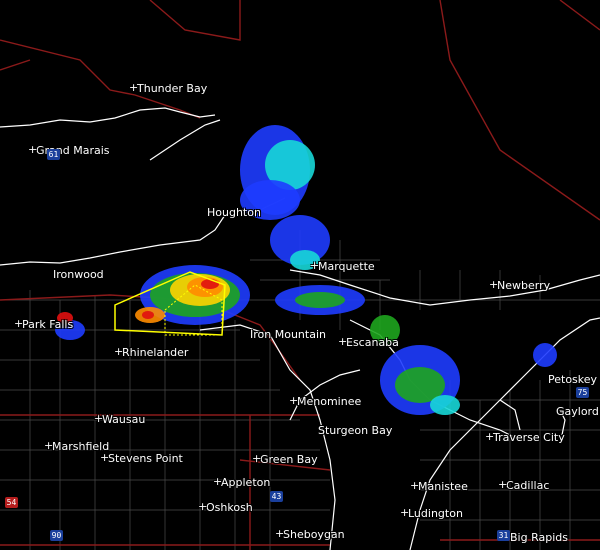 The height and width of the screenshot is (550, 600). Describe the element at coordinates (431, 513) in the screenshot. I see `city-ludington: + Ludington` at that location.